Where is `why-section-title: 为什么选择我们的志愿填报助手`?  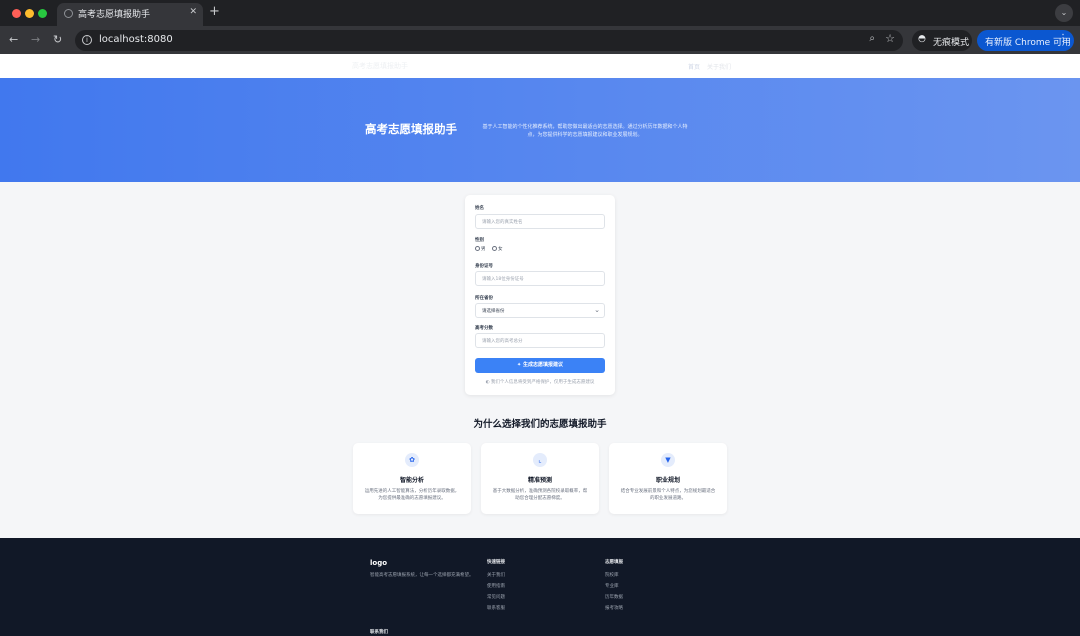
why-section-title: 为什么选择我们的志愿填报助手 is located at coordinates (540, 424).